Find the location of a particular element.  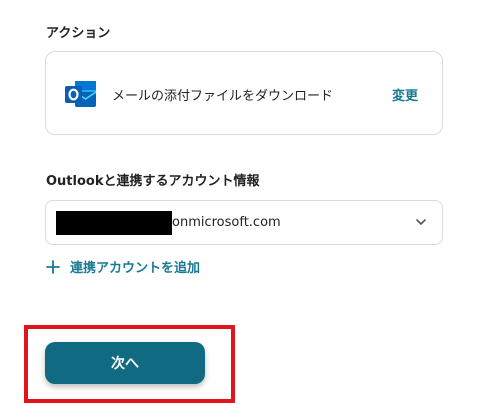

outlook-icon is located at coordinates (81, 94).